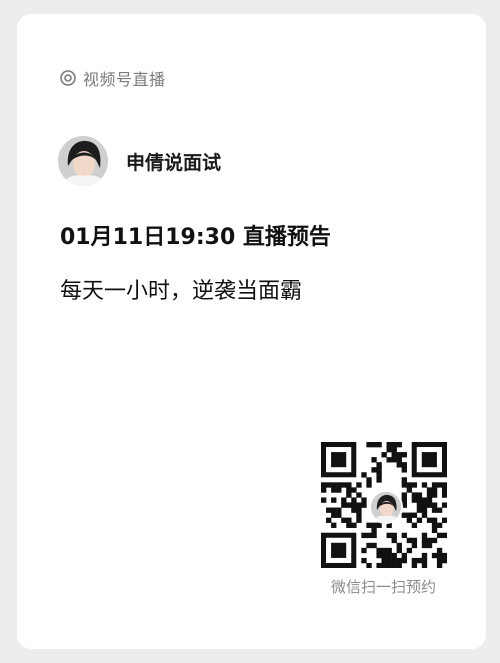  I want to click on live-schedule-title: 01月11日19:30 直播预告, so click(195, 237).